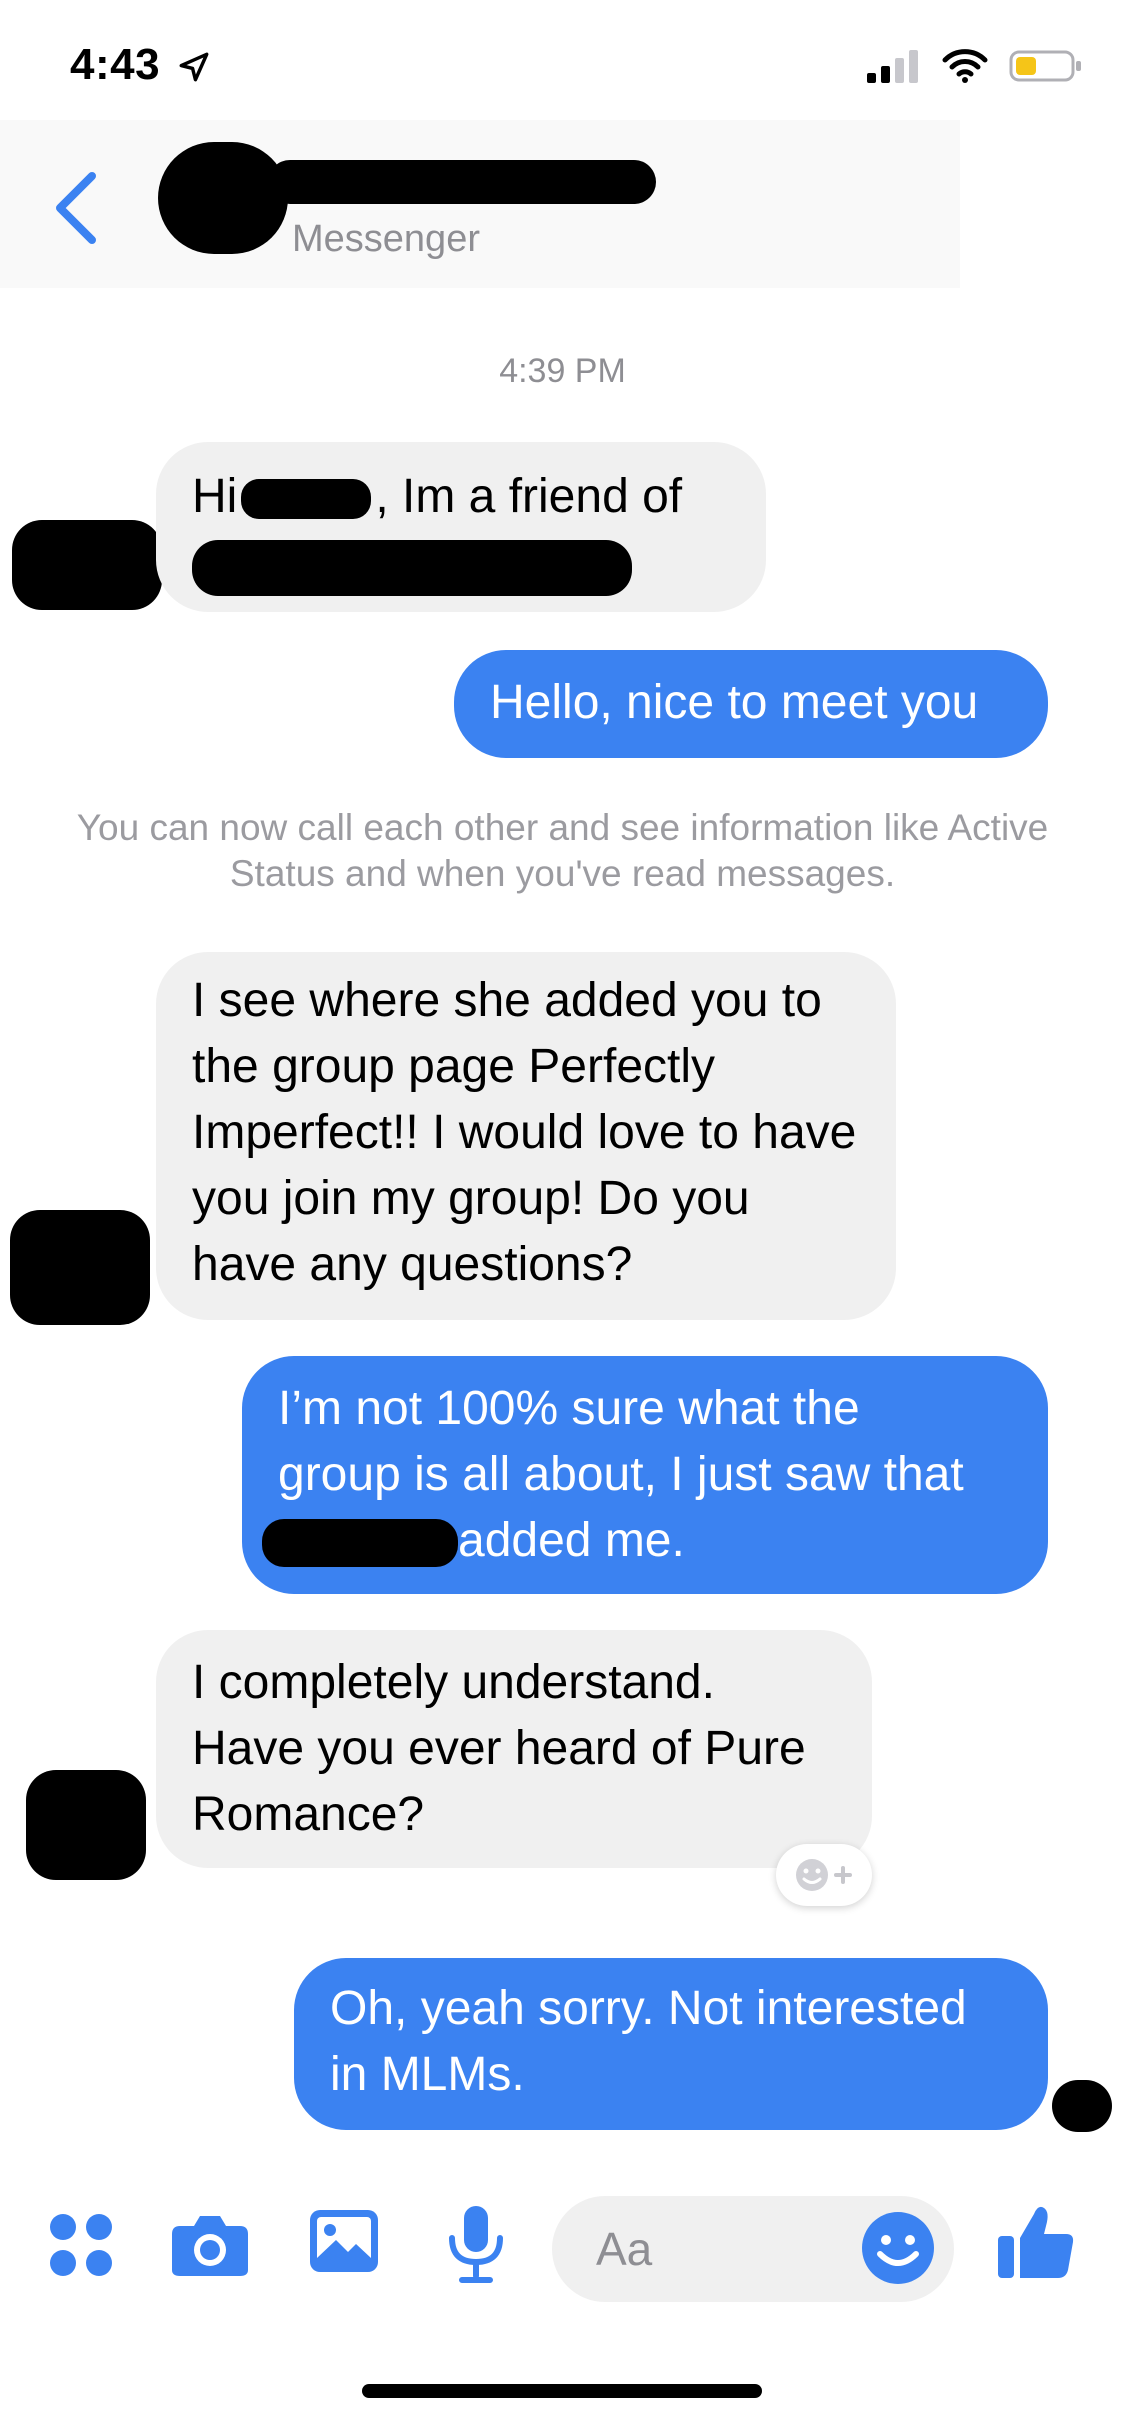 The image size is (1125, 2436). Describe the element at coordinates (462, 182) in the screenshot. I see `redacted-contact-name` at that location.